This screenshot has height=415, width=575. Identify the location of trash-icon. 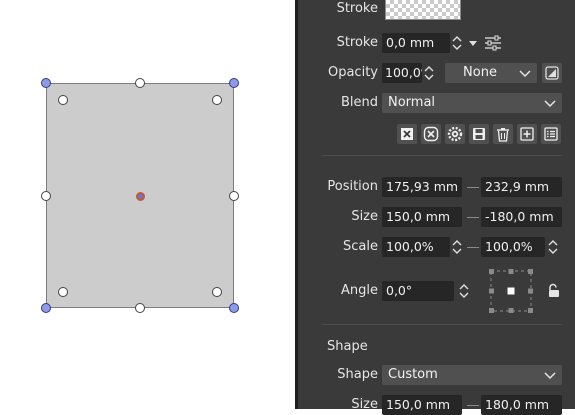
(503, 134).